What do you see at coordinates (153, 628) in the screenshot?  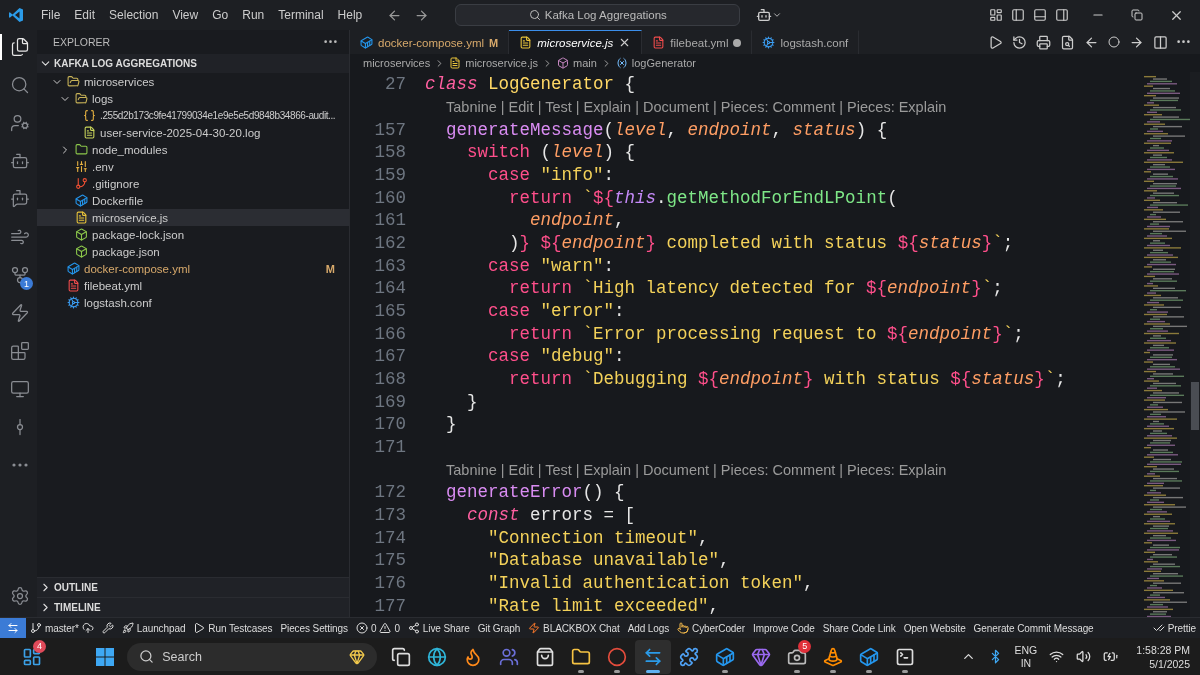 I see `status-item: Launchpad` at bounding box center [153, 628].